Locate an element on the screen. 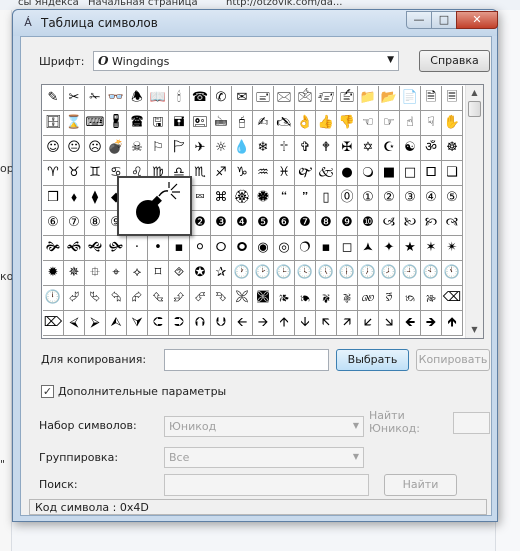  symbol-cell: 🞆 is located at coordinates (221, 248).